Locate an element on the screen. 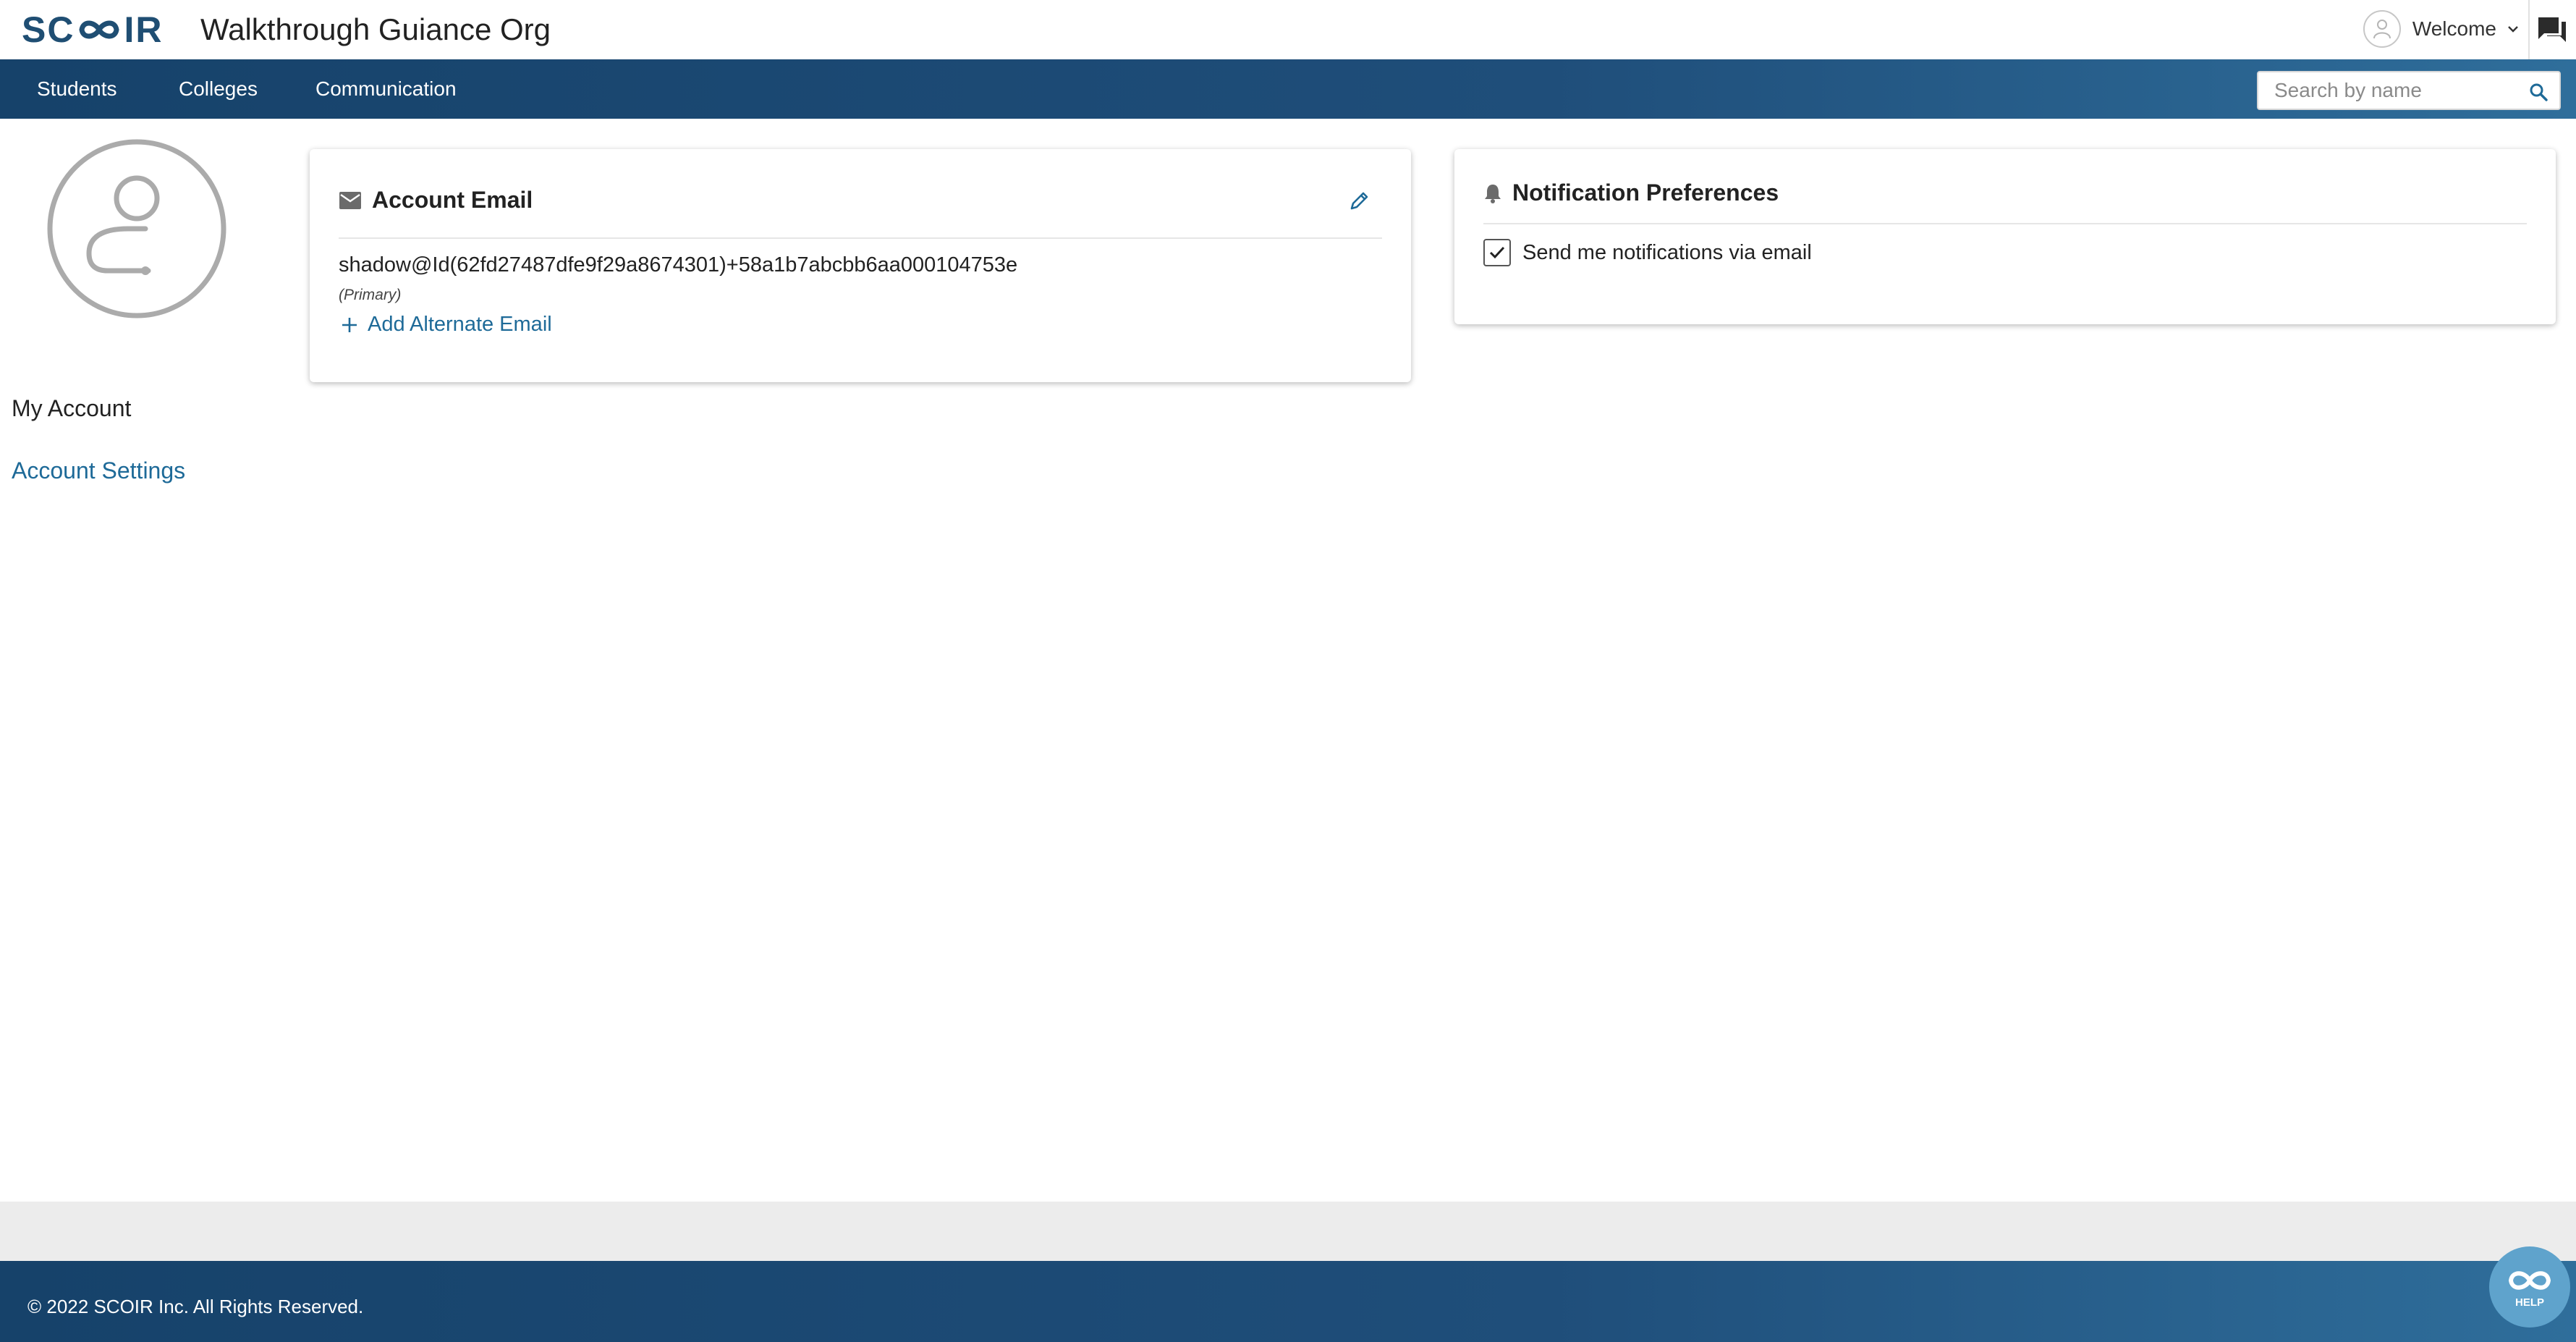  copyright-text: © 2022 SCOIR Inc. All Rights Reserved. is located at coordinates (195, 1306).